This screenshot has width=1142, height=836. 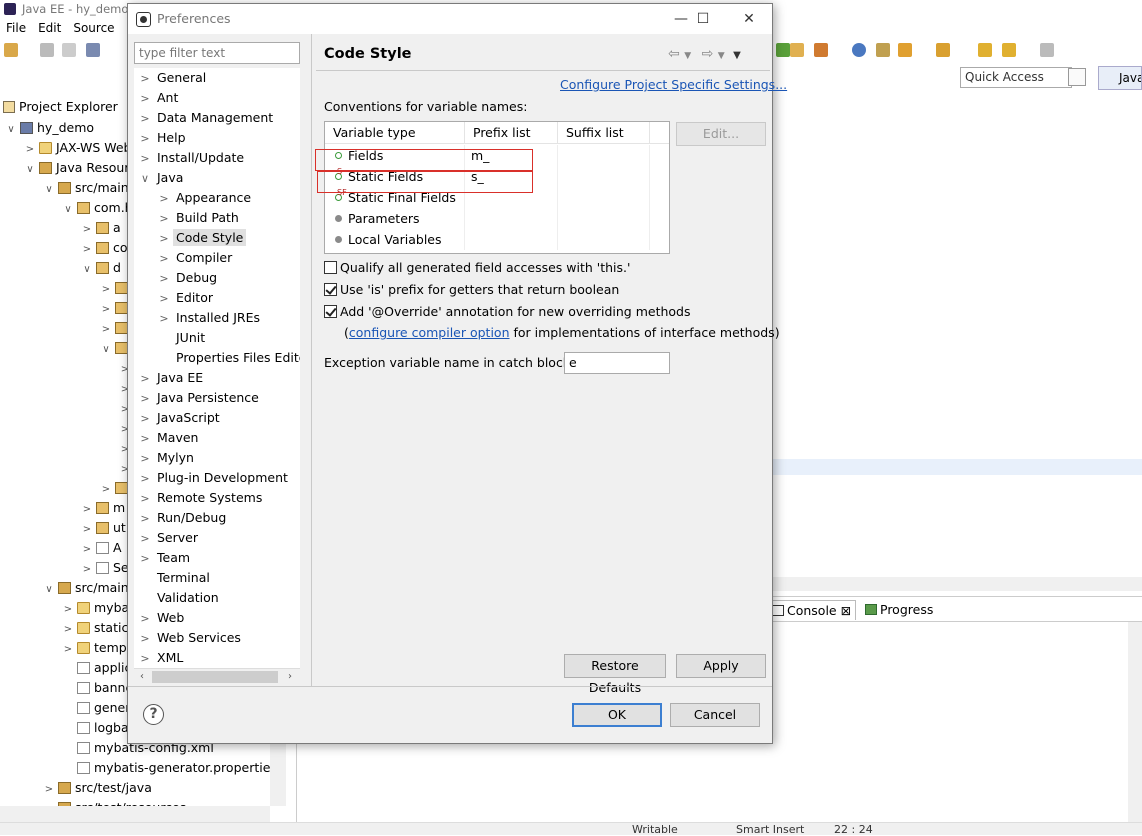 What do you see at coordinates (135, 814) in the screenshot?
I see `project-explorer-hscroll` at bounding box center [135, 814].